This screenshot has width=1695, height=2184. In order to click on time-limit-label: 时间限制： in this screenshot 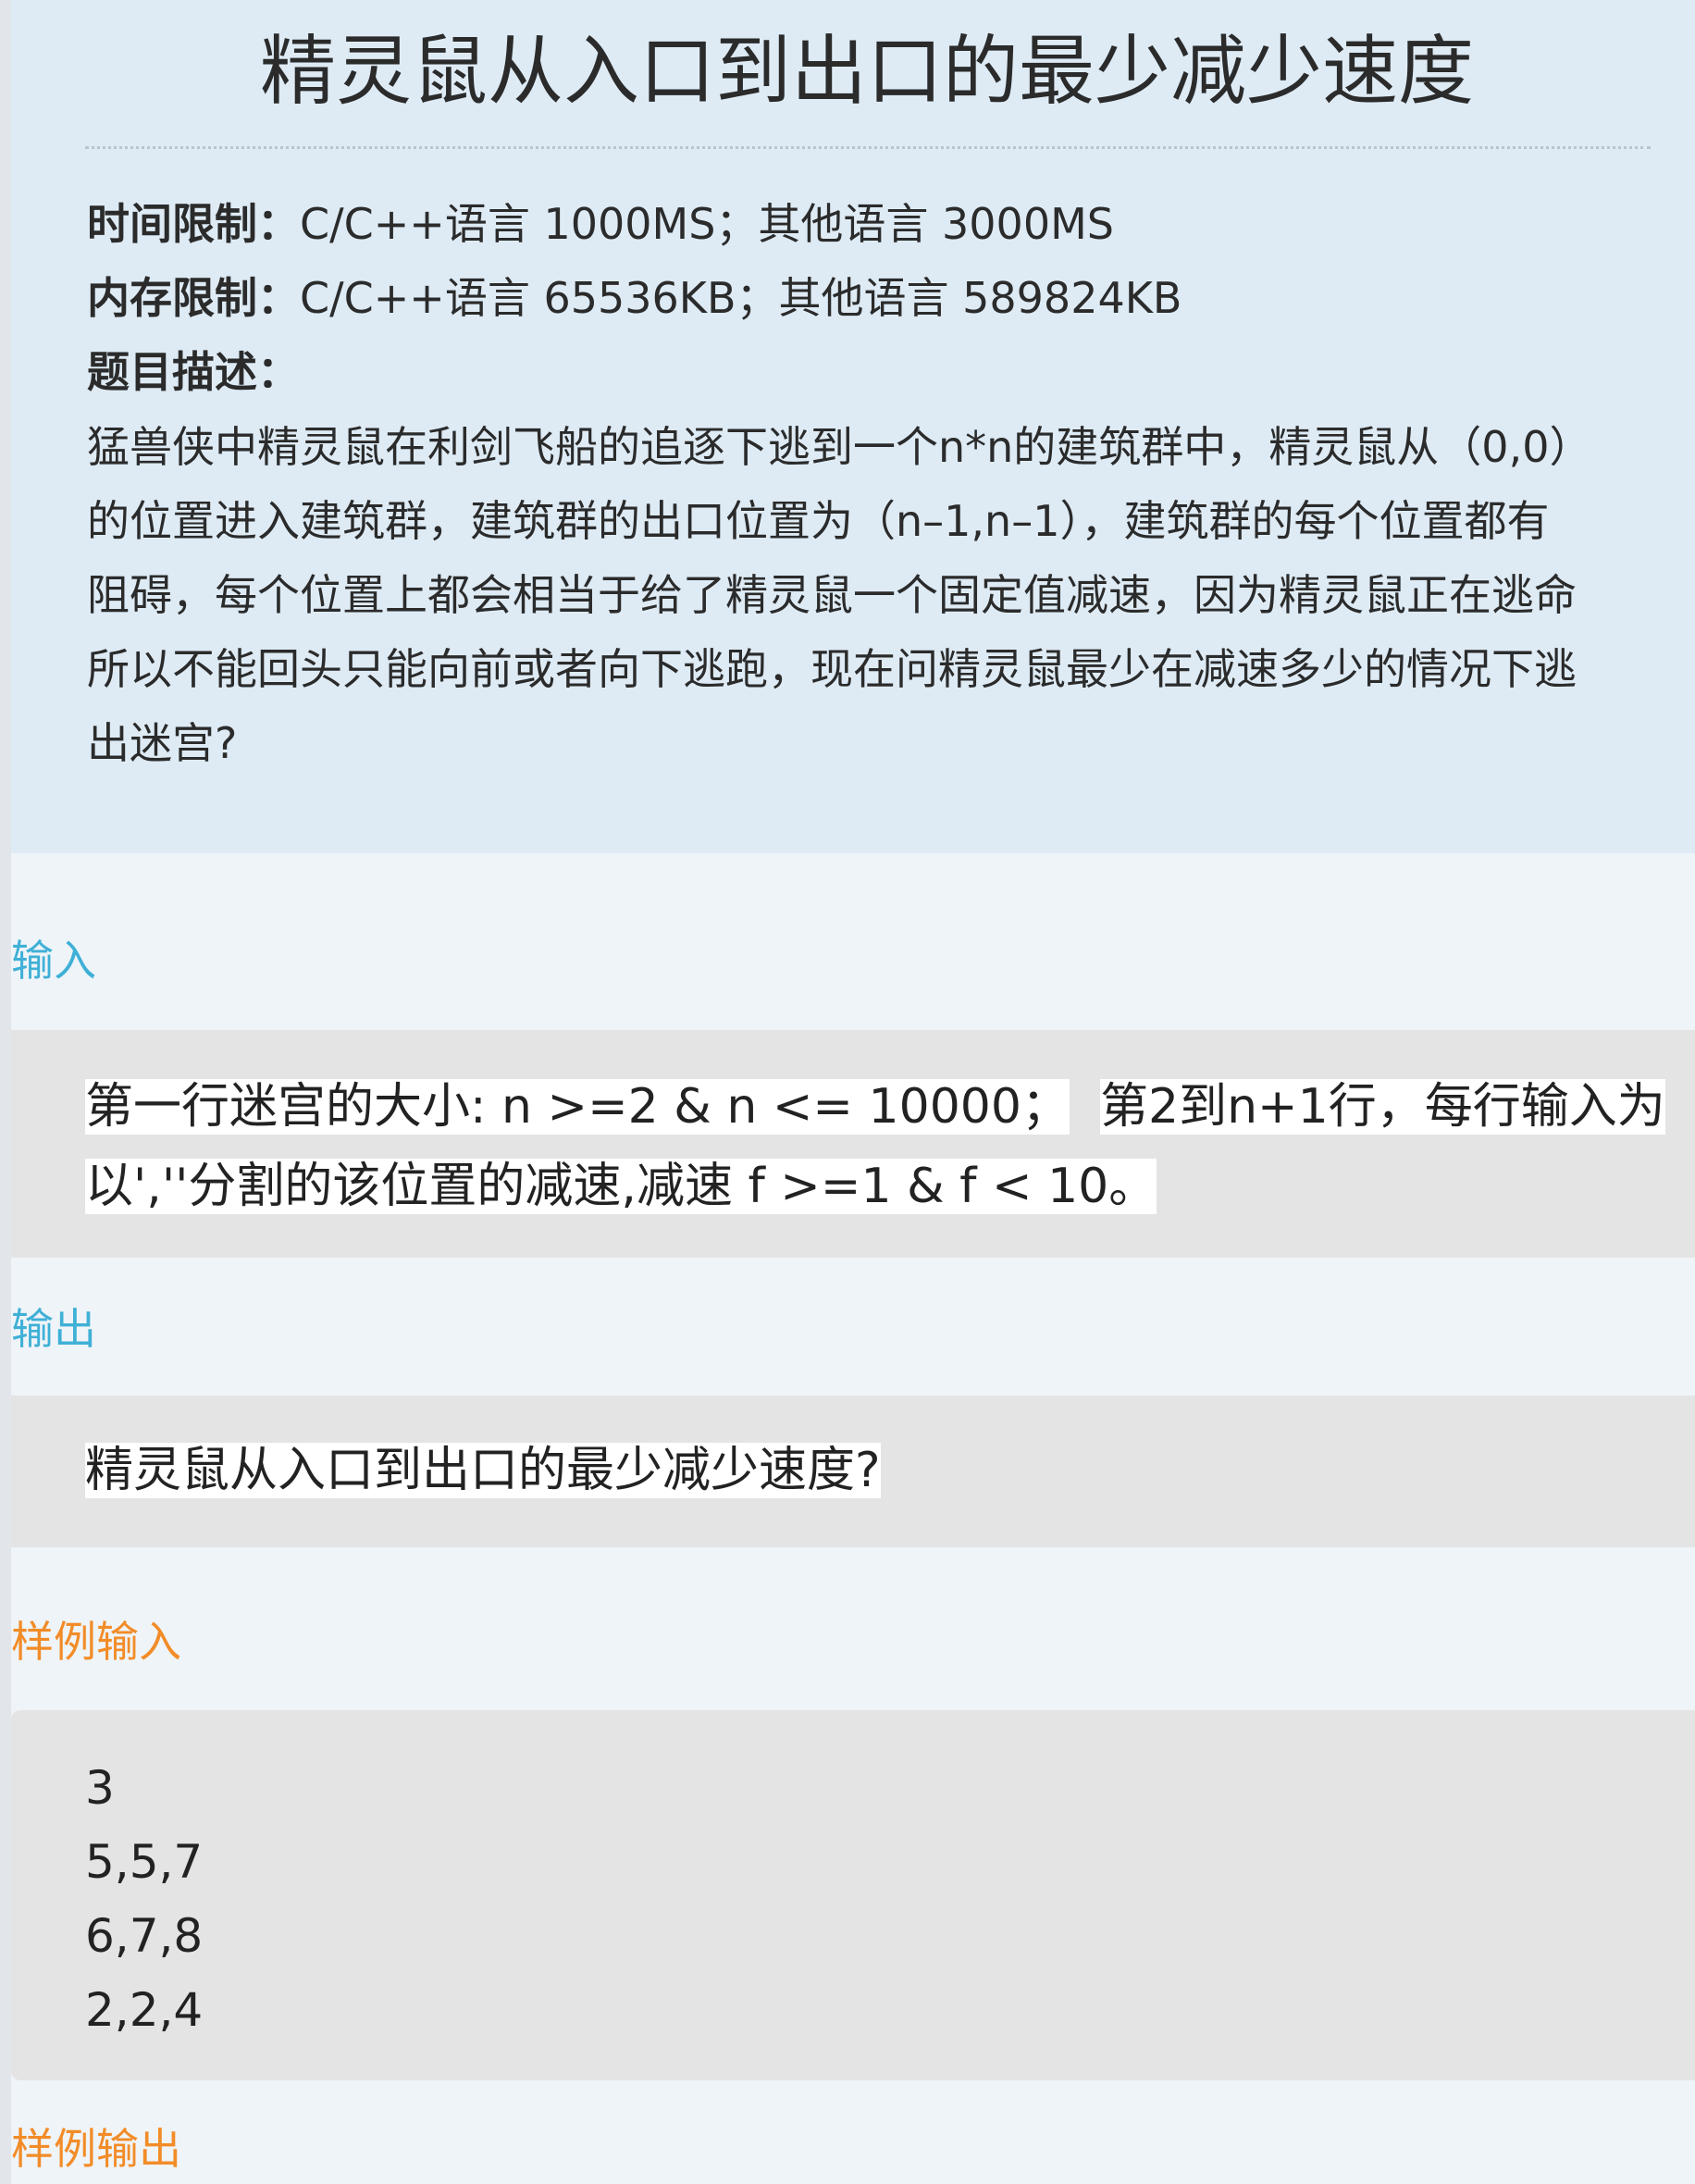, I will do `click(194, 224)`.